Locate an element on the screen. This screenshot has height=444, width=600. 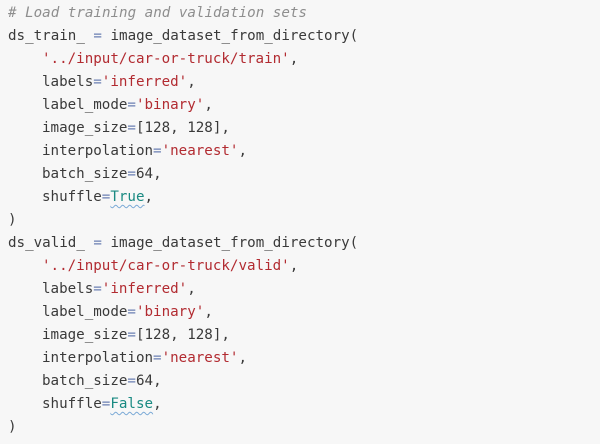
code-line-valid-shuffle: shuffle=False, is located at coordinates (102, 404).